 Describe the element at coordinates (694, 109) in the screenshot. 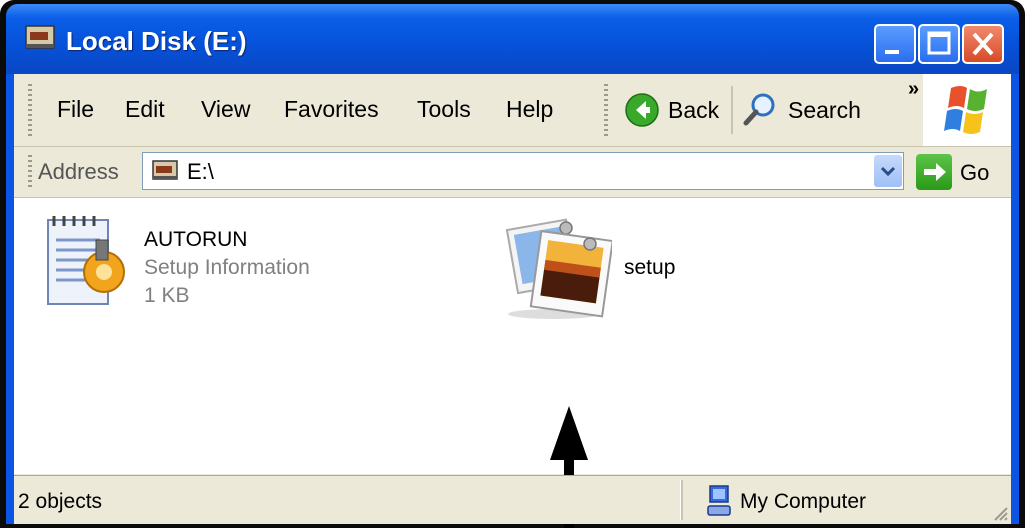

I see `back-label: Back` at that location.